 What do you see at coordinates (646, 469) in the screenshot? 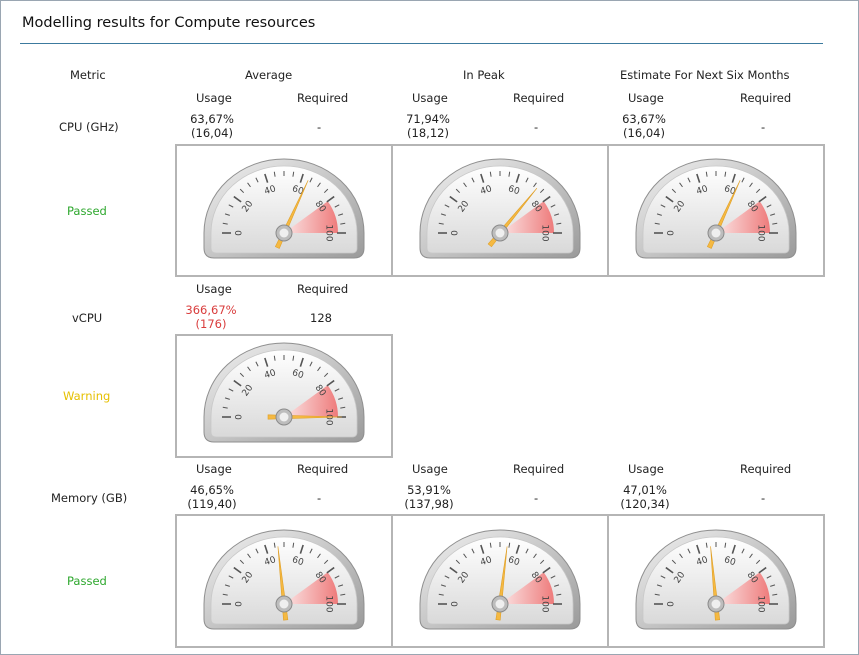
I see `mem-est-usage-header: Usage` at bounding box center [646, 469].